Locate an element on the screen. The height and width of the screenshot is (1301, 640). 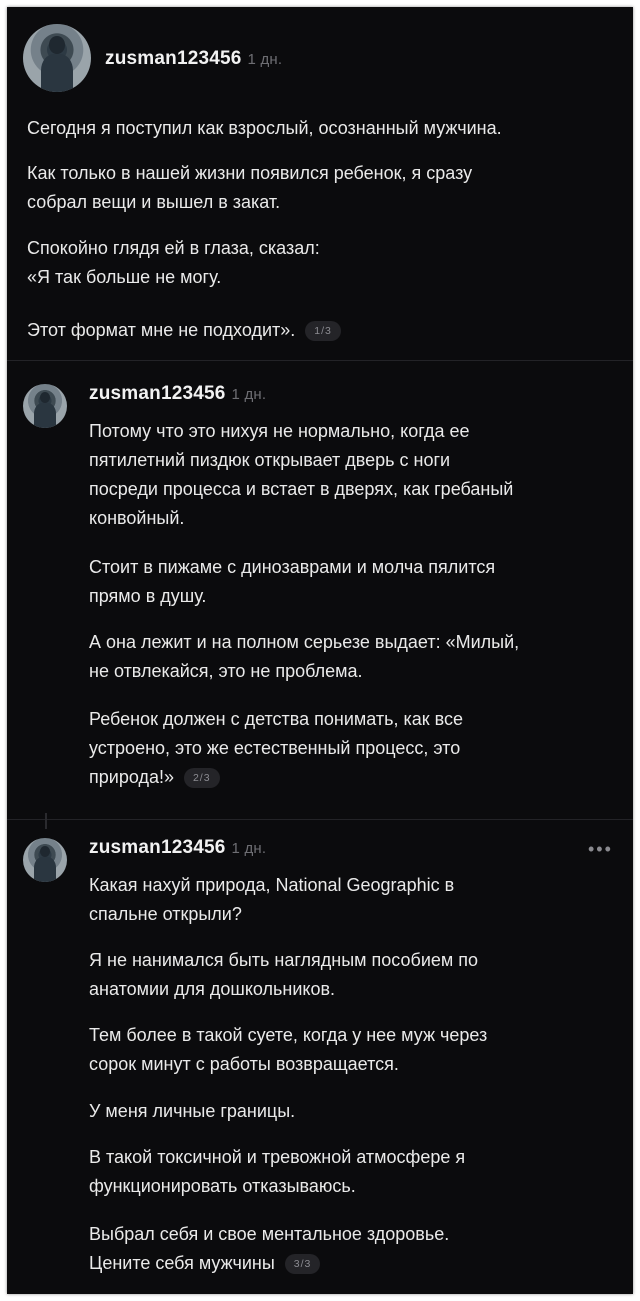
page-counter: 3/3 is located at coordinates (302, 1264).